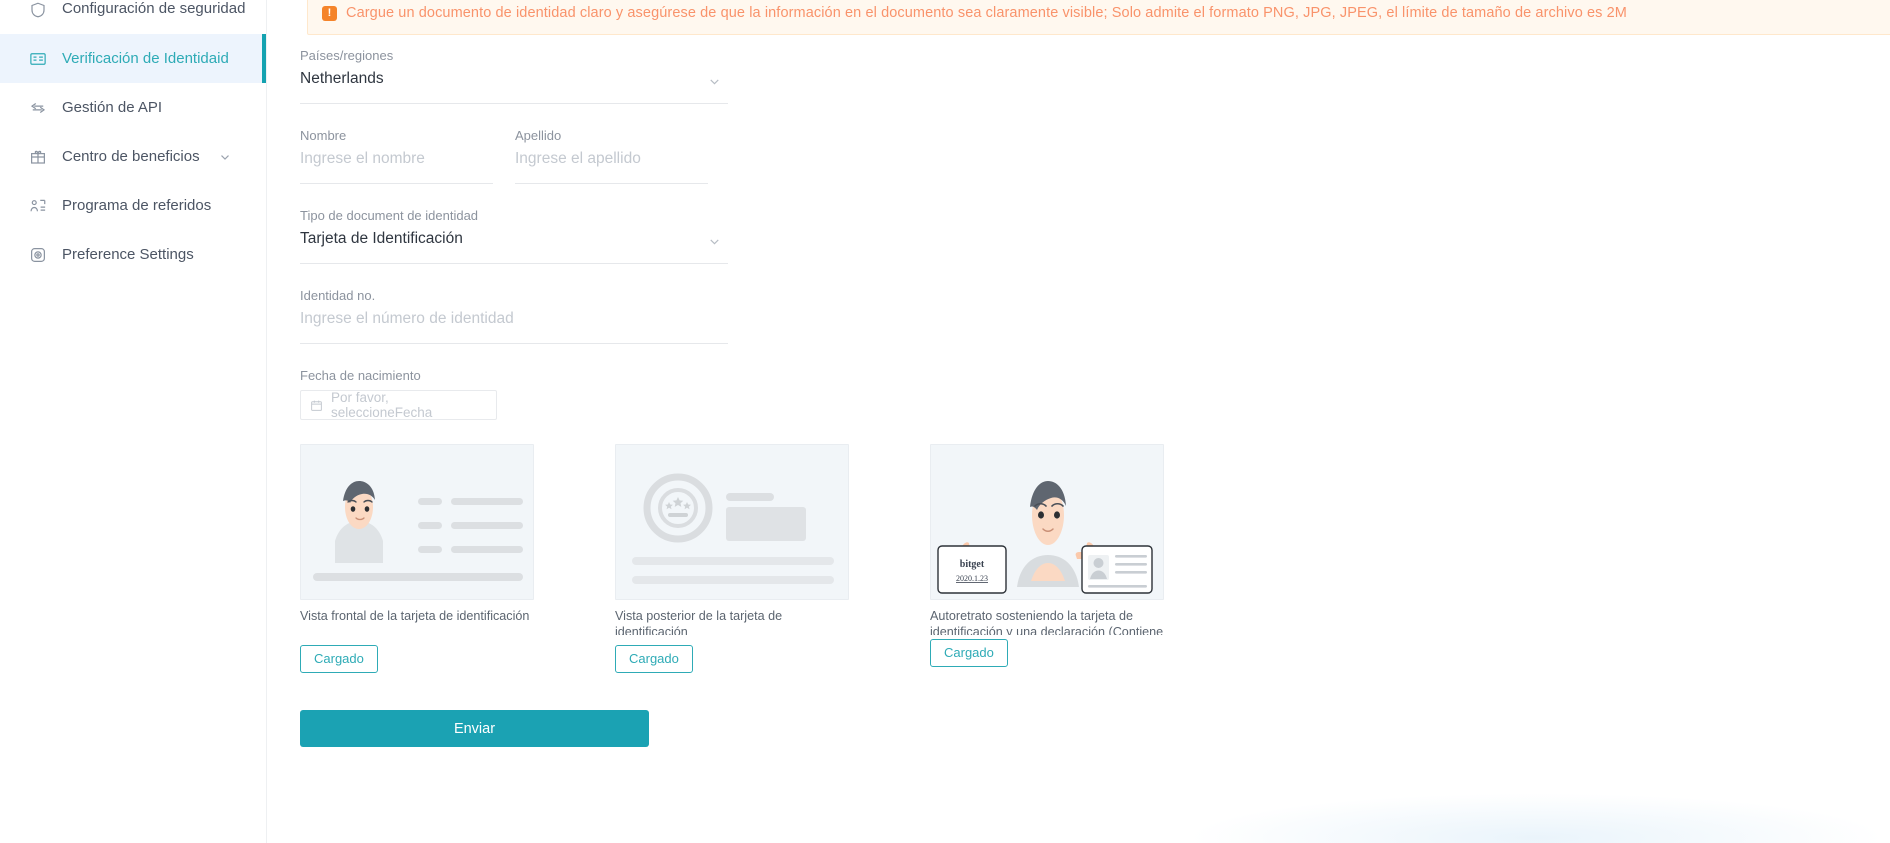 The width and height of the screenshot is (1890, 843). I want to click on upload-front-button: Cargado, so click(339, 659).